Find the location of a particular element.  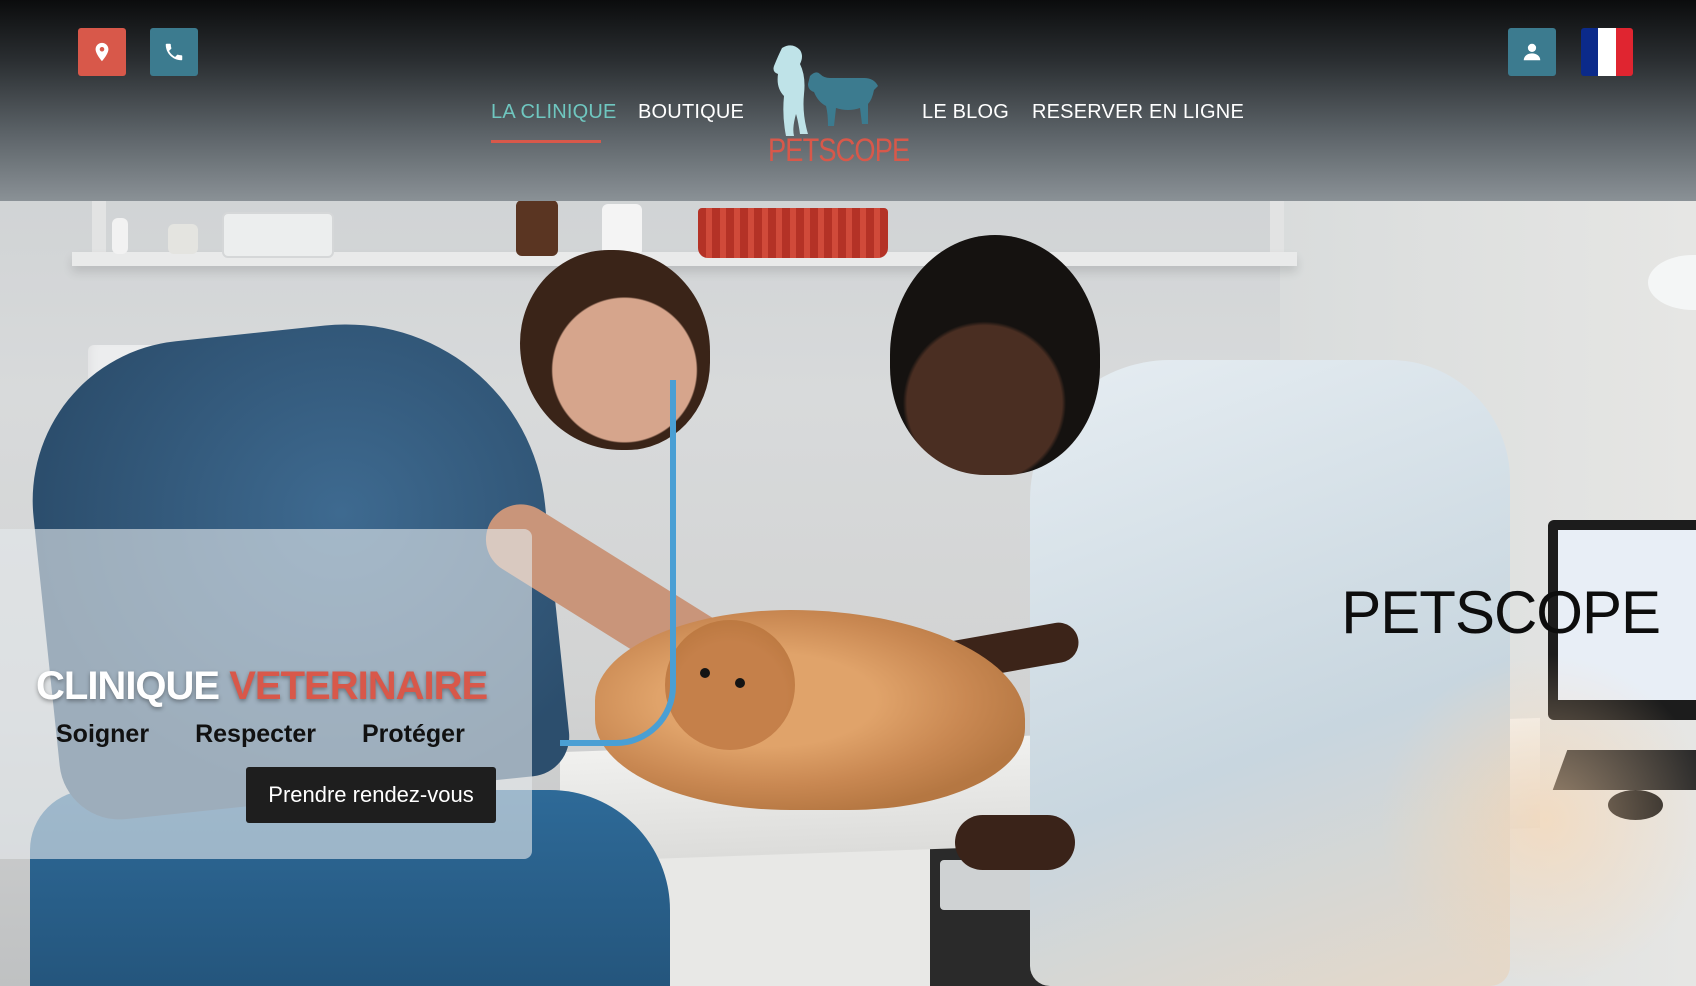

phone-icon is located at coordinates (174, 52).